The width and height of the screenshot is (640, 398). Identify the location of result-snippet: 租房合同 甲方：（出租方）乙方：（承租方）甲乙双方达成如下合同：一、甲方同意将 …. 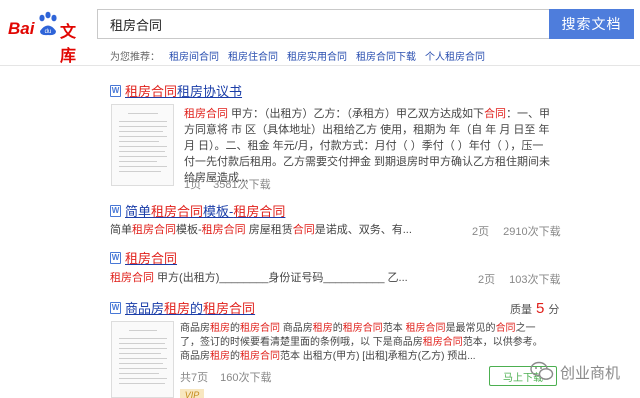
(367, 146).